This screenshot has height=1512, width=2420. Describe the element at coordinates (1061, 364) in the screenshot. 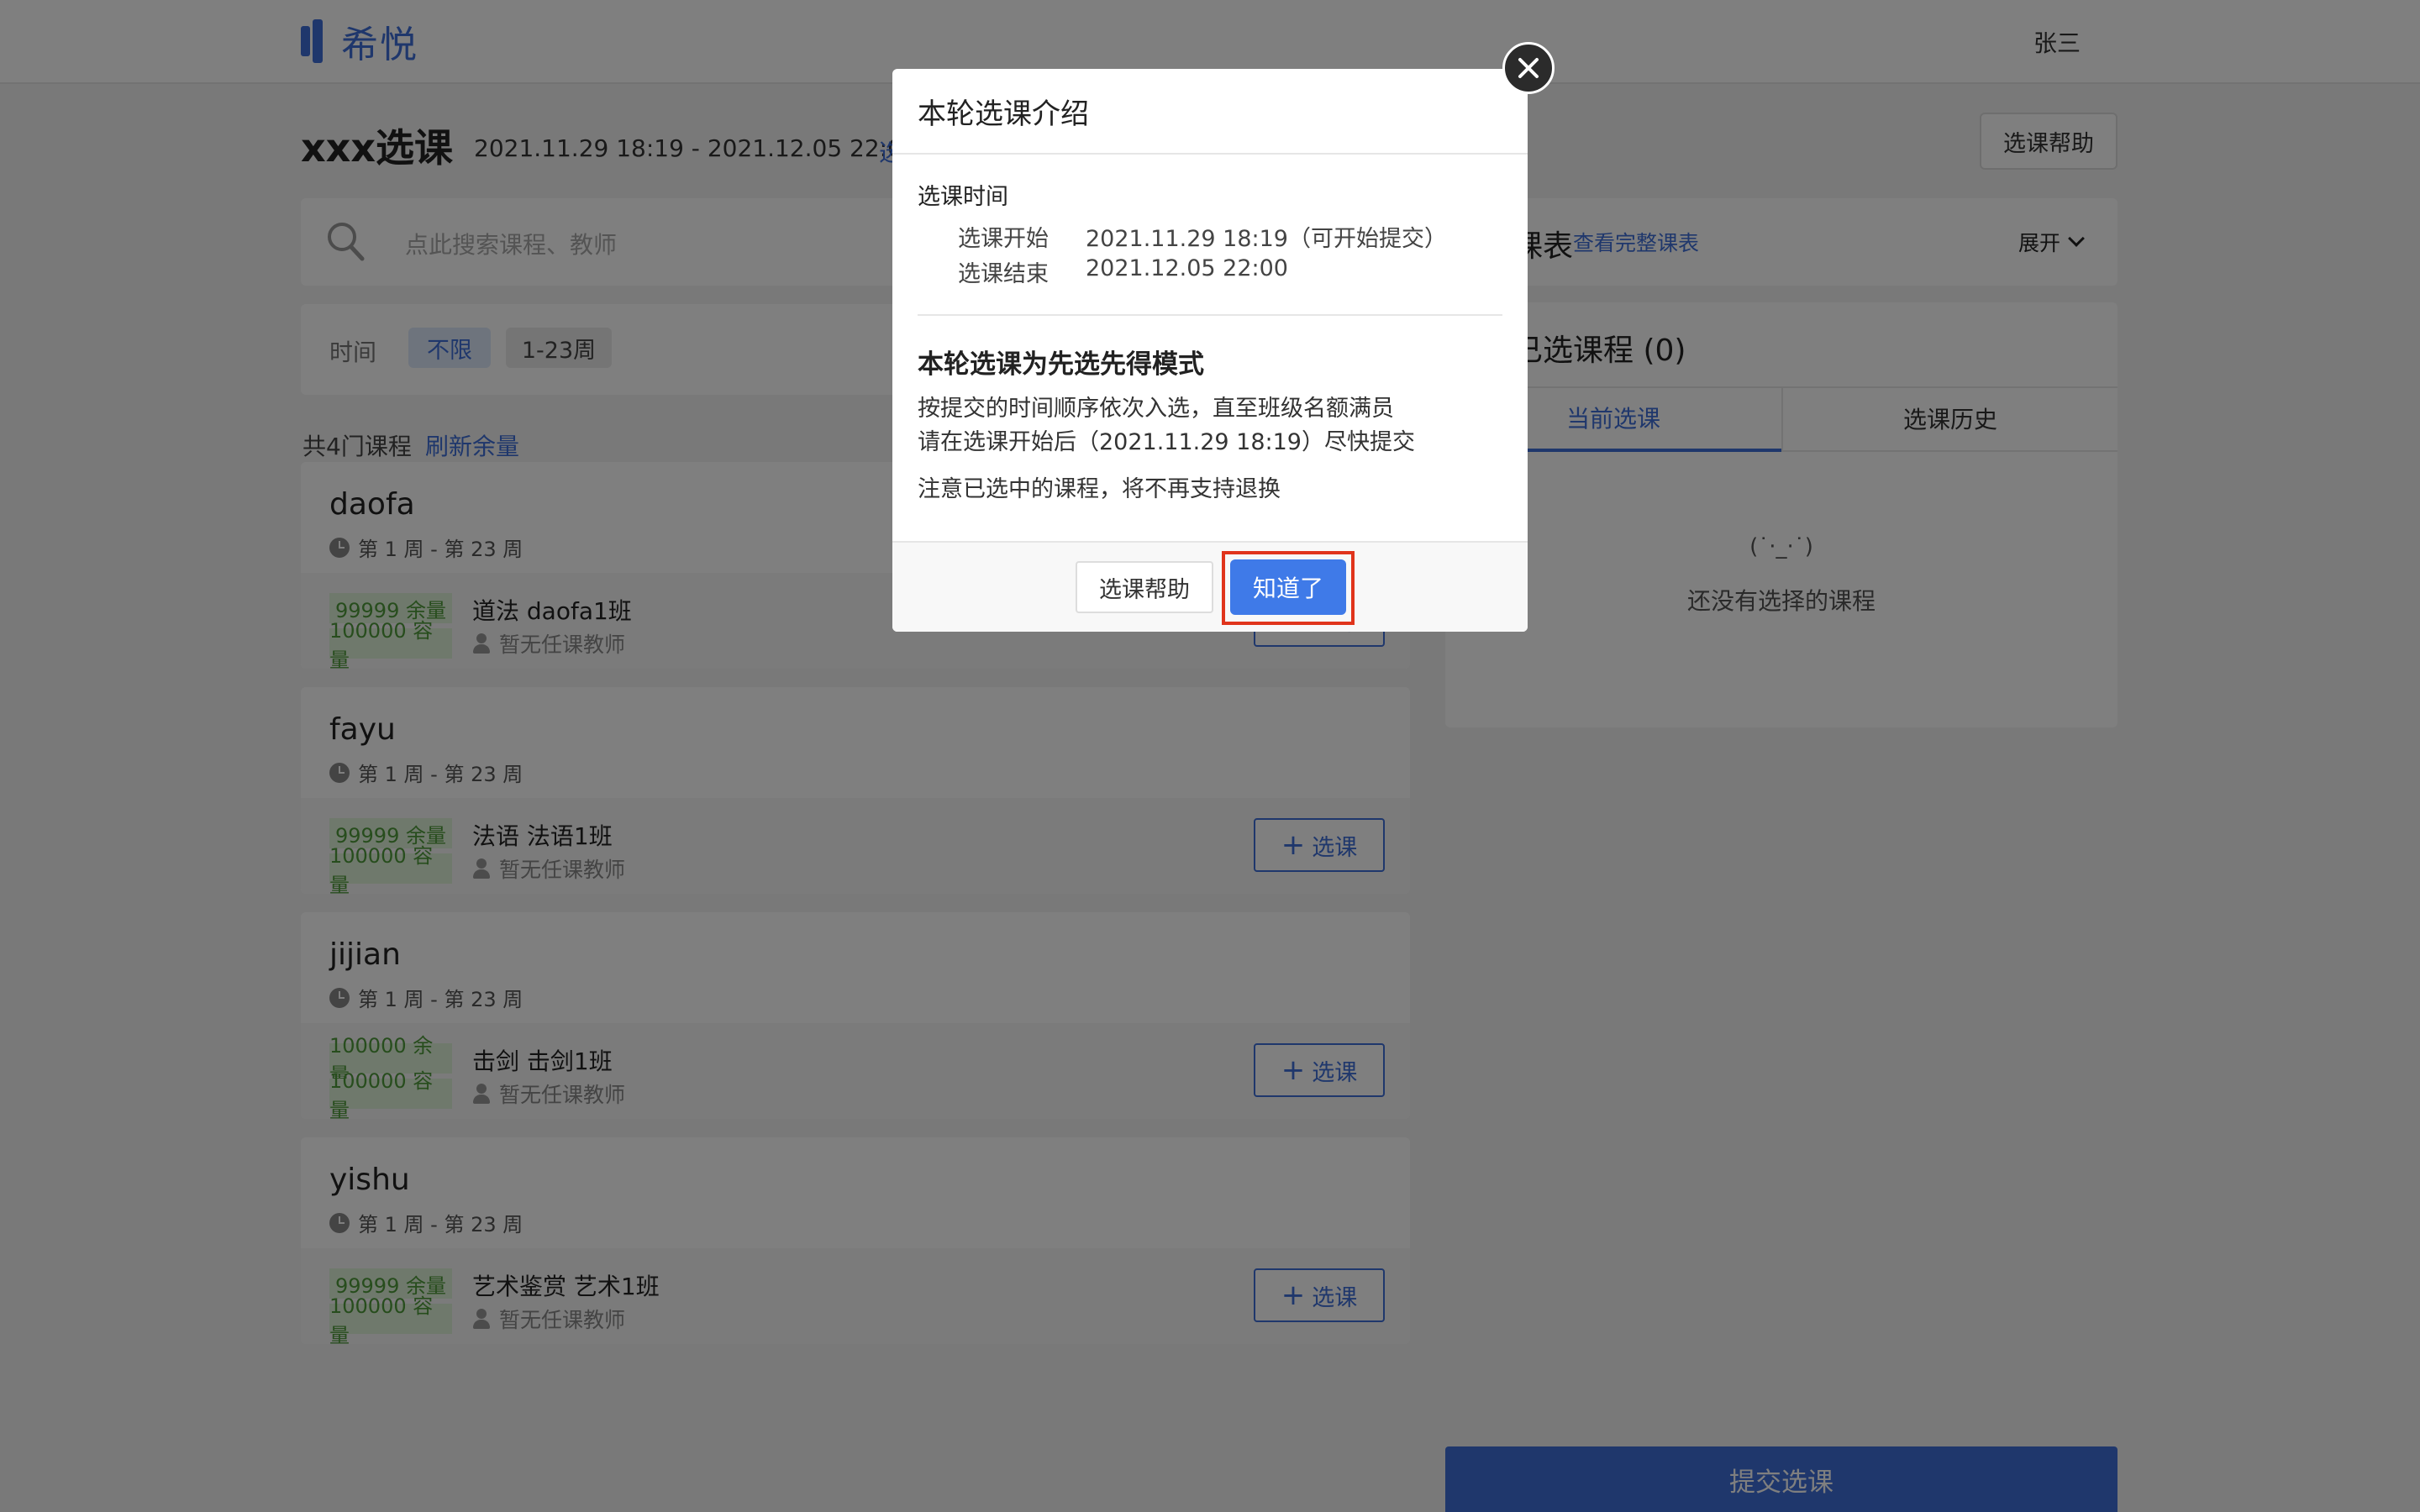

I see `mode-heading: 本轮选课为先选先得模式` at that location.